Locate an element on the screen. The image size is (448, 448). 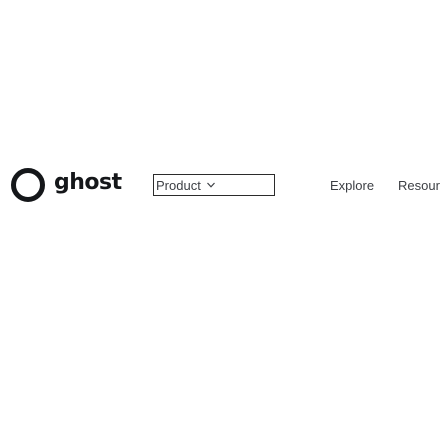
top-navigation-bar: ghost Product Explore Resour is located at coordinates (224, 185).